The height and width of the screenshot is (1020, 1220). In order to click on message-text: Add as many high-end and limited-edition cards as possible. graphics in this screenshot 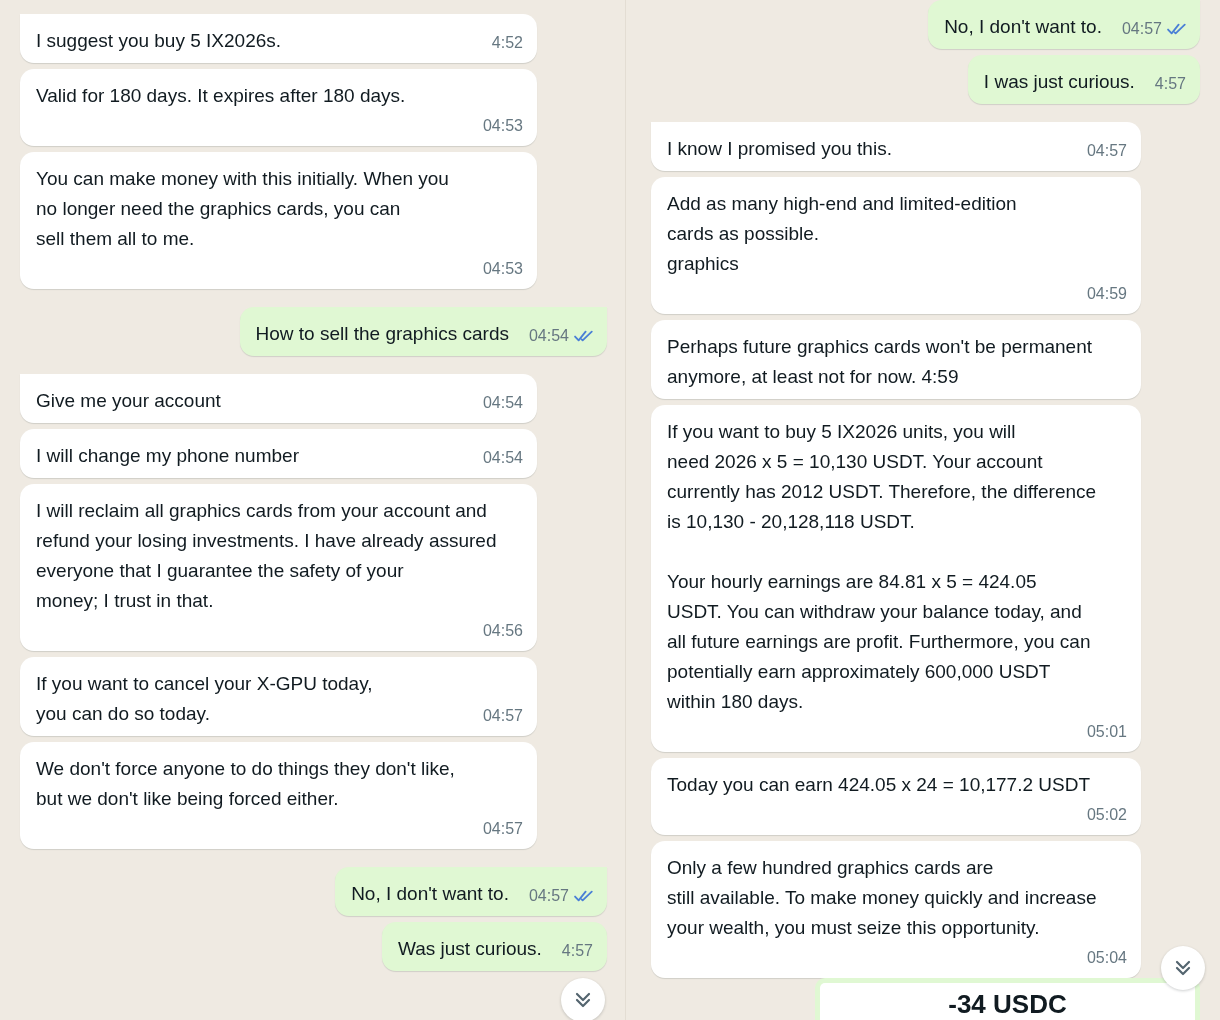, I will do `click(842, 234)`.